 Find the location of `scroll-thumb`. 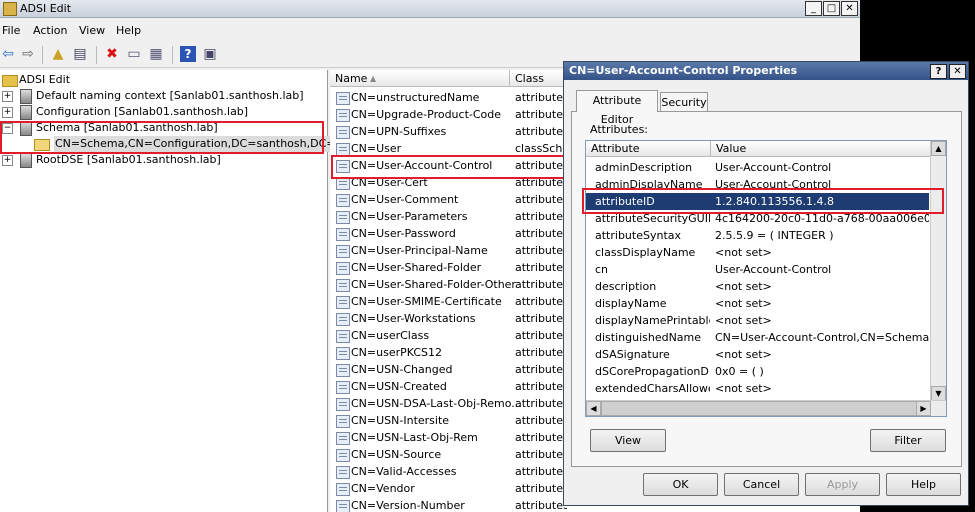

scroll-thumb is located at coordinates (761, 408).